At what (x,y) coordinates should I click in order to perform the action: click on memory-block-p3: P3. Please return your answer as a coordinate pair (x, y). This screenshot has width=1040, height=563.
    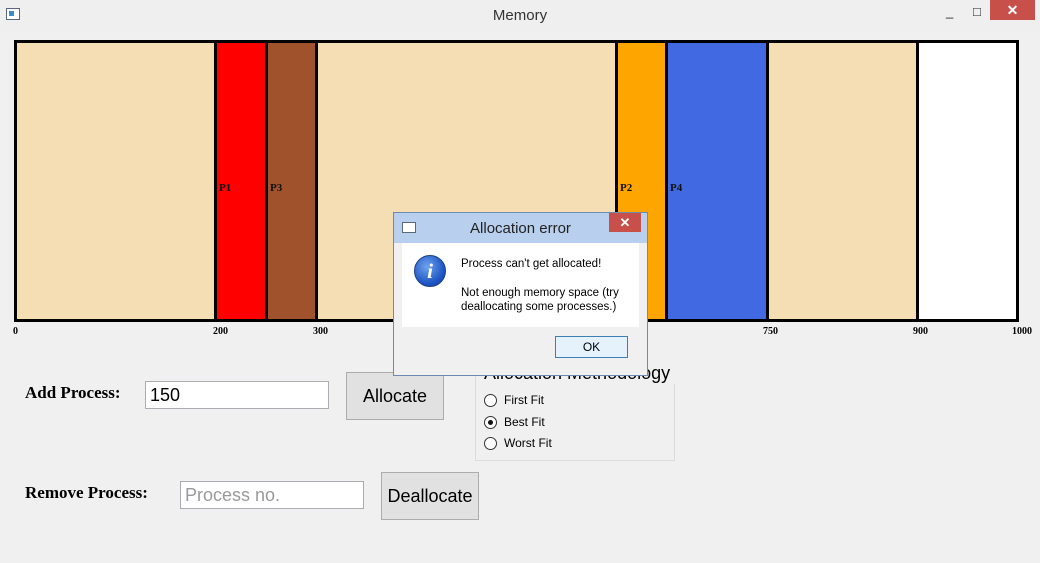
    Looking at the image, I should click on (291, 181).